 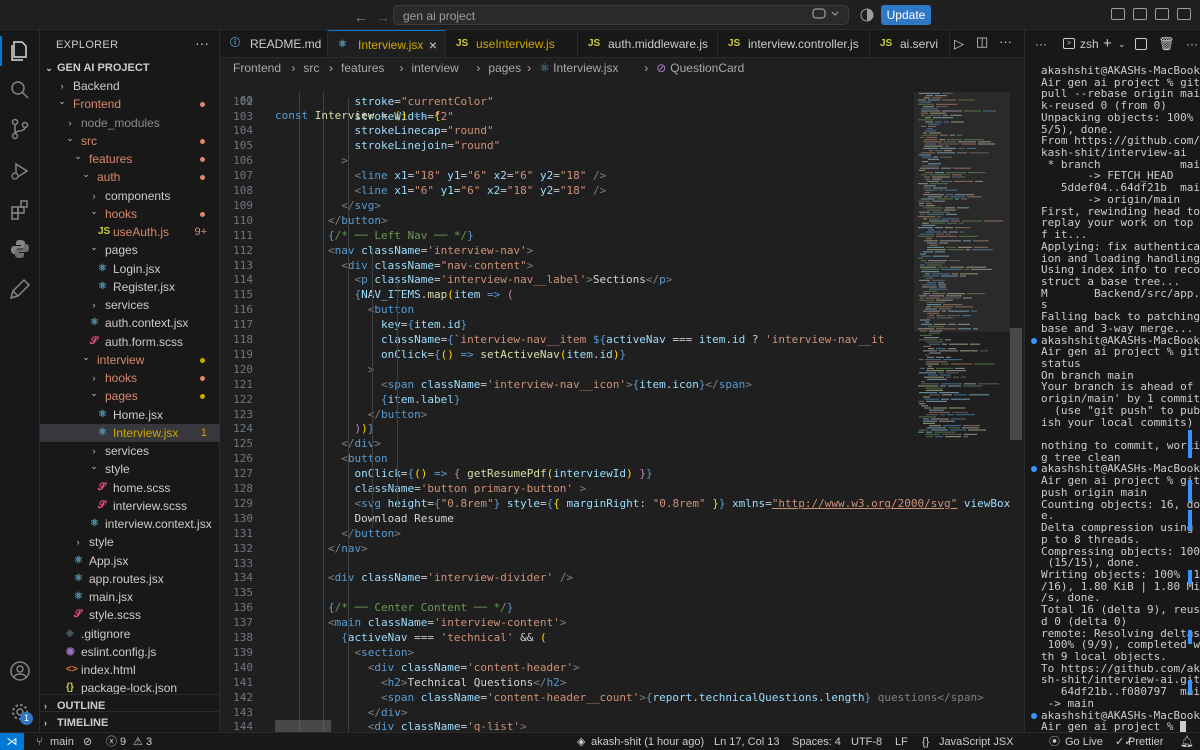 I want to click on folder-hooks: ⌄ hooks, so click(x=130, y=214).